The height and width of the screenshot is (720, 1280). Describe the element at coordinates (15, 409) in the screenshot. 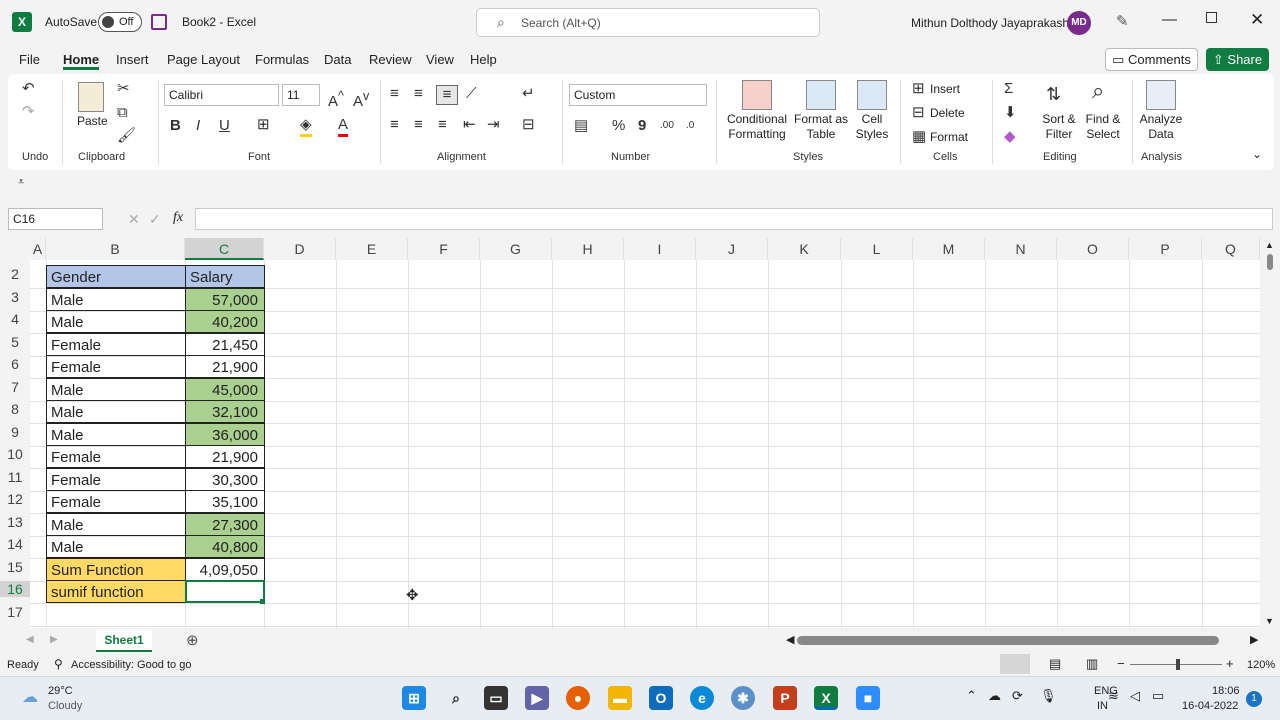

I see `row-header-8: 8` at that location.